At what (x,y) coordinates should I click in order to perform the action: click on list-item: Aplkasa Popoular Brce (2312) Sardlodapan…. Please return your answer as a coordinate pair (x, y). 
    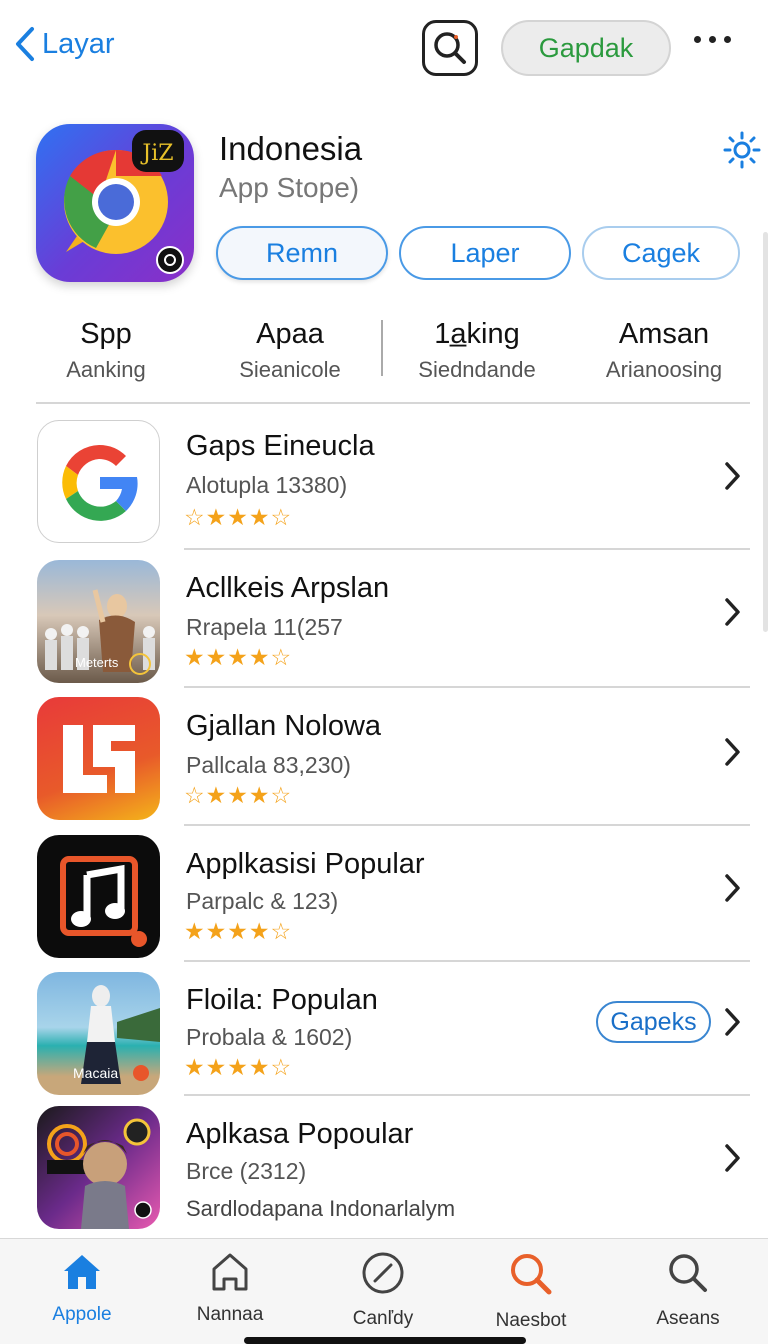
    Looking at the image, I should click on (384, 1172).